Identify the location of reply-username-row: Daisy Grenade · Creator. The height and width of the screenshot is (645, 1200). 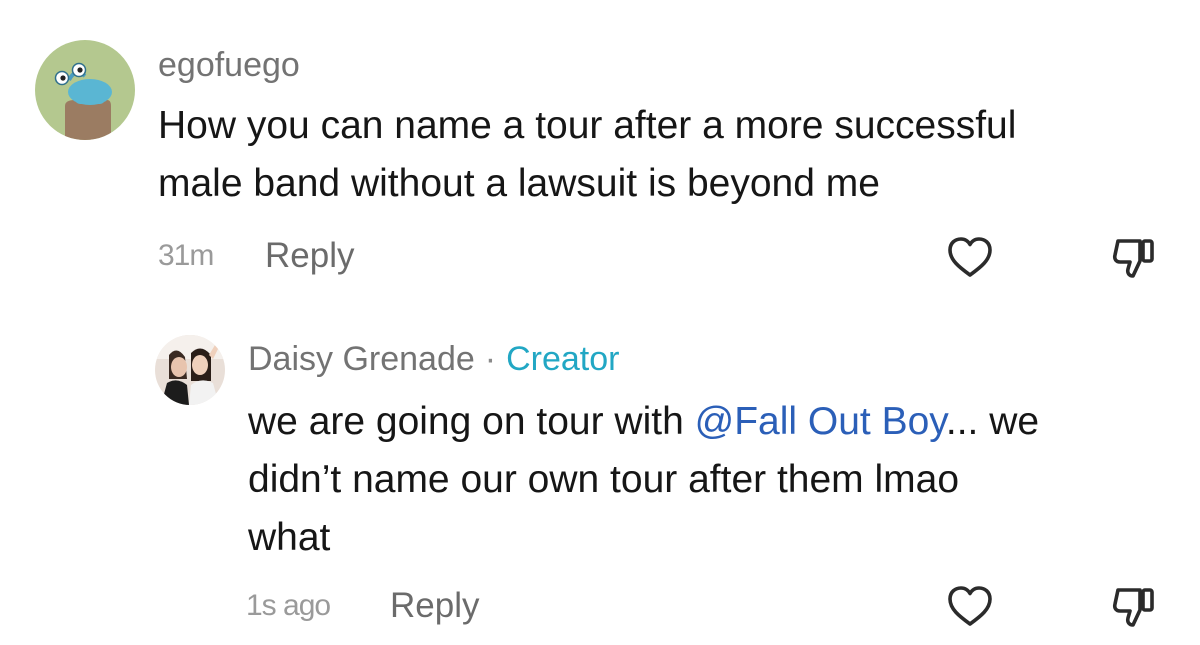
(433, 359).